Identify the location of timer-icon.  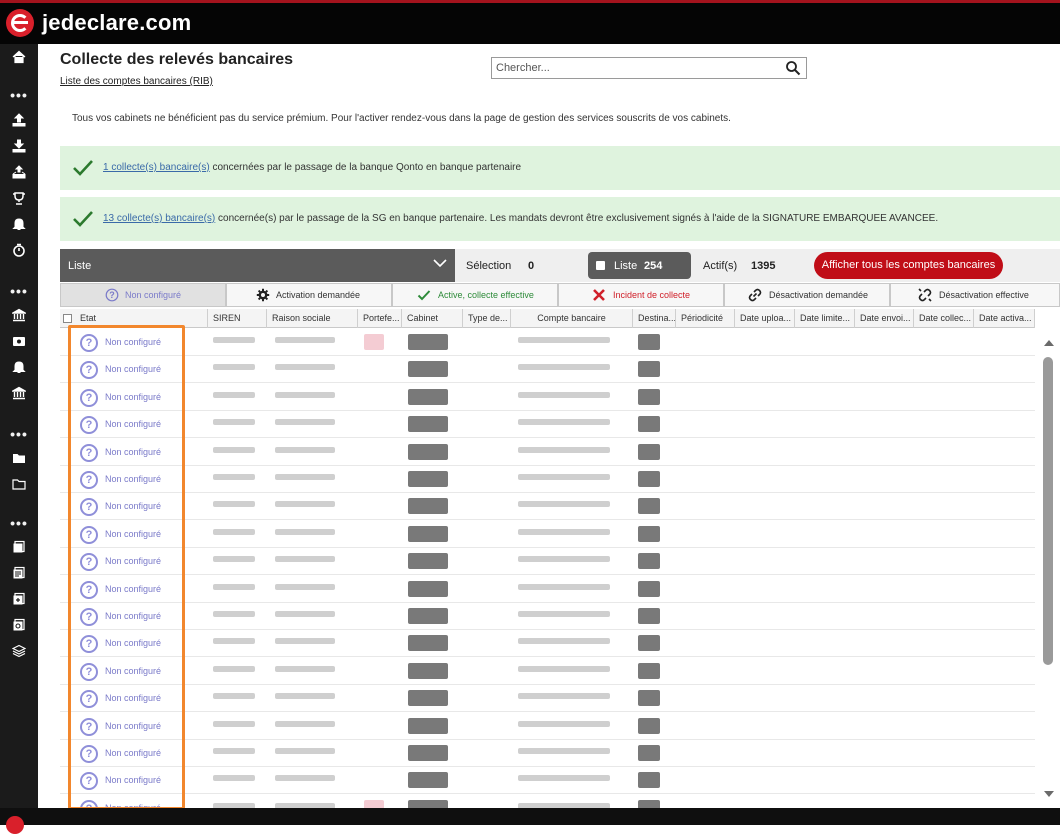
(19, 252).